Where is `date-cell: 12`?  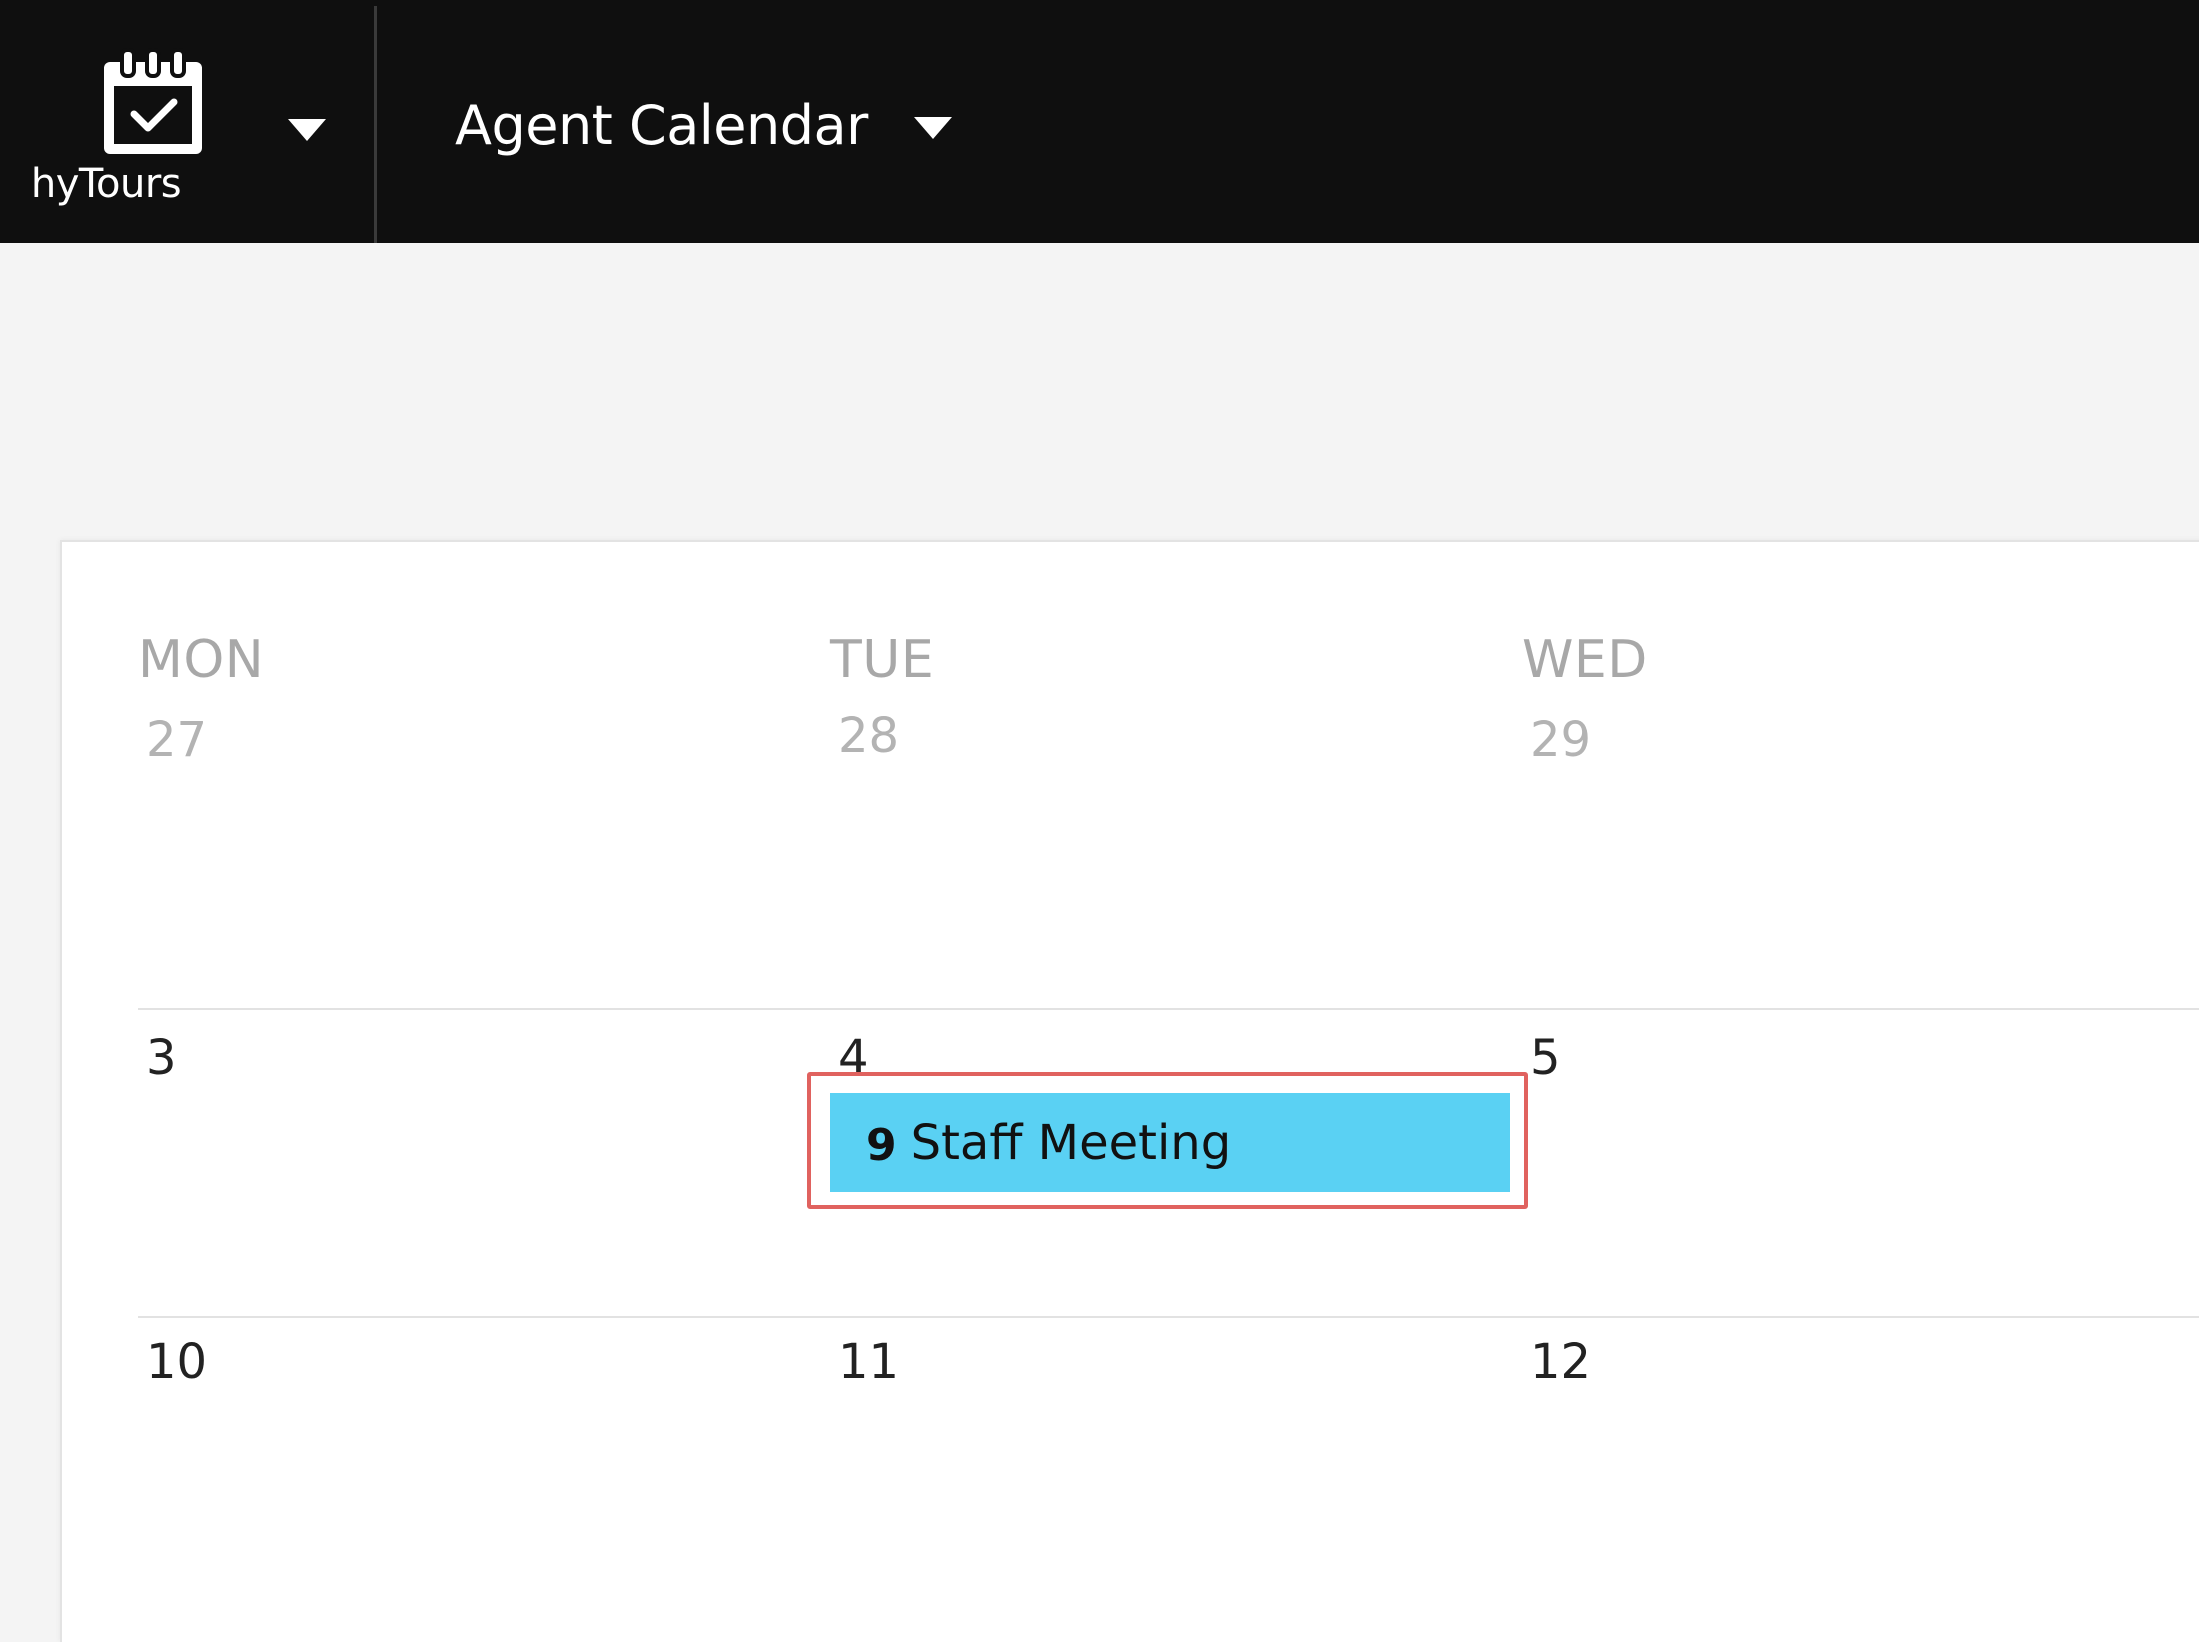
date-cell: 12 is located at coordinates (1560, 1362).